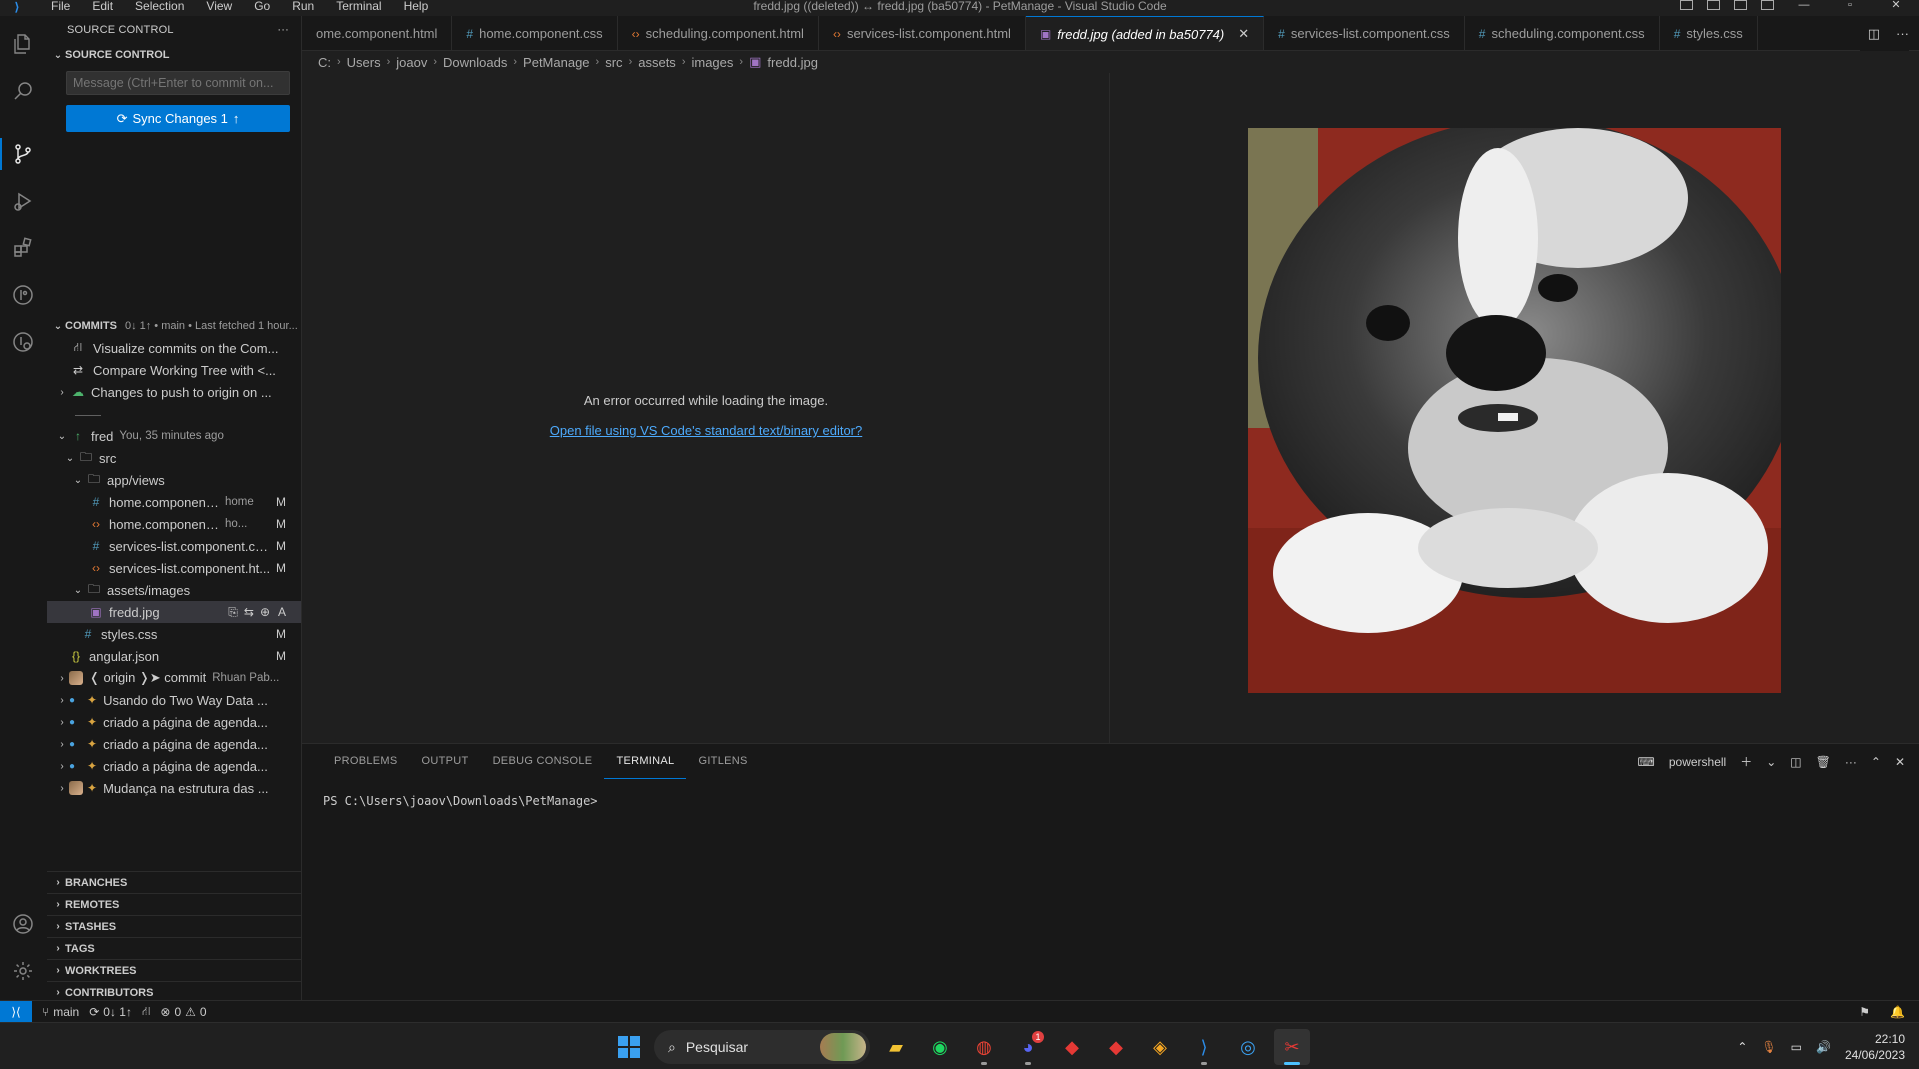 This screenshot has width=1919, height=1069. What do you see at coordinates (178, 83) in the screenshot?
I see `commit-message-input` at bounding box center [178, 83].